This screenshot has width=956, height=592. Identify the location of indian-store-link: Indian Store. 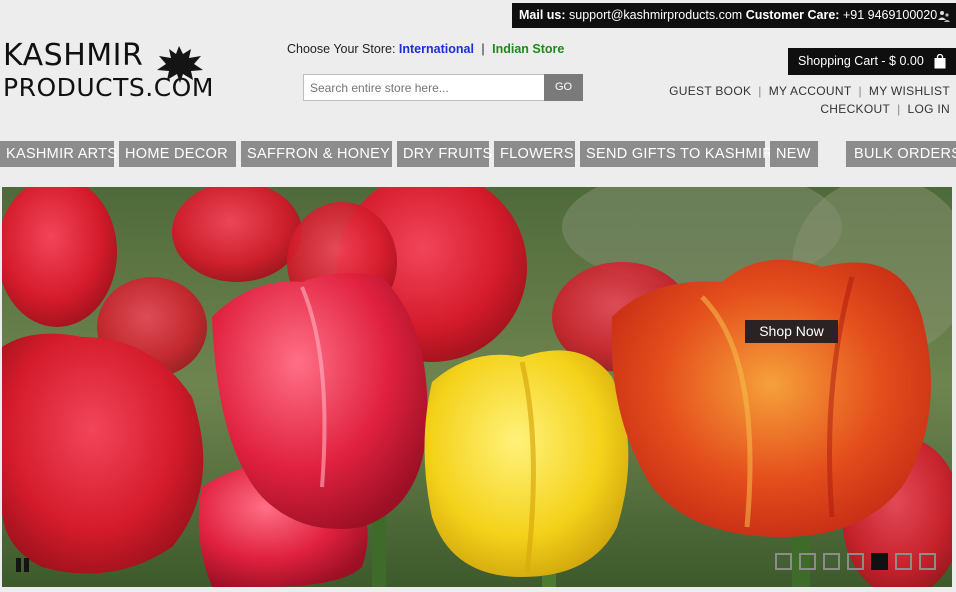
(528, 49).